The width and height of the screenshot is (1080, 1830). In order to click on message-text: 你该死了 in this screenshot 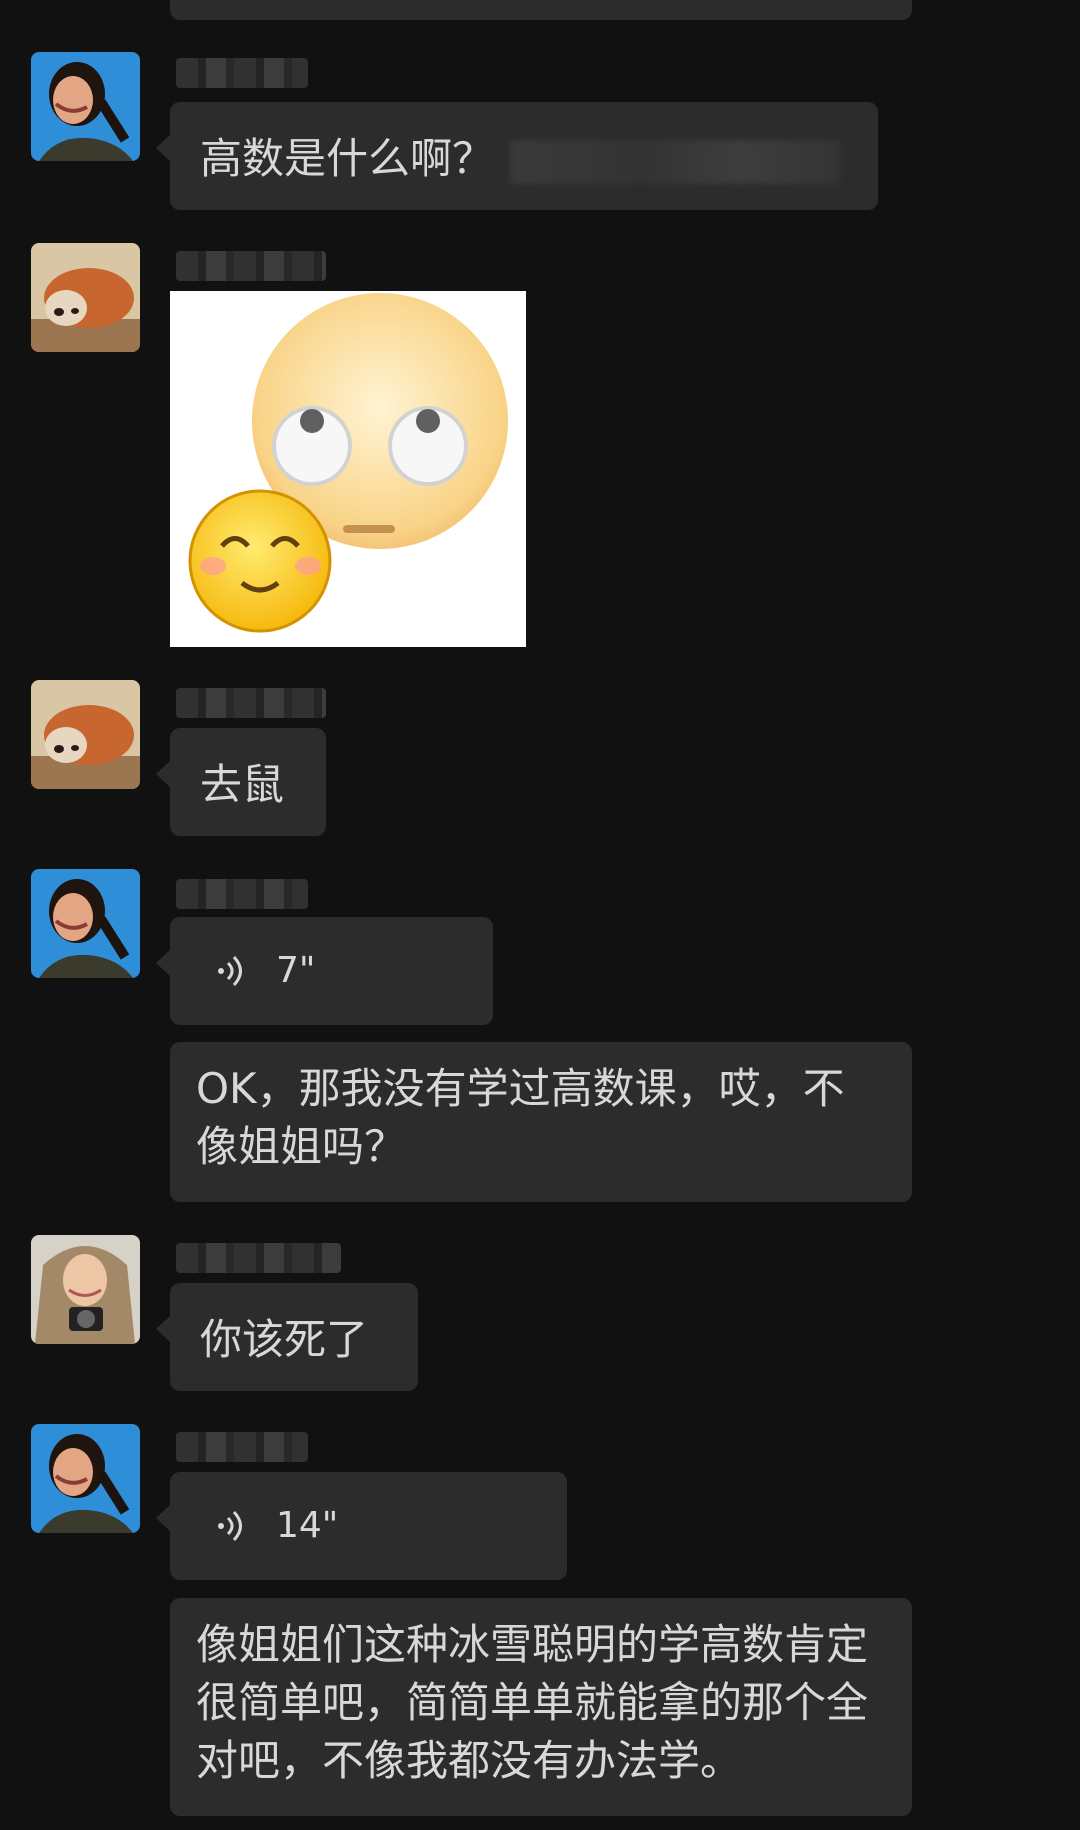, I will do `click(284, 1339)`.